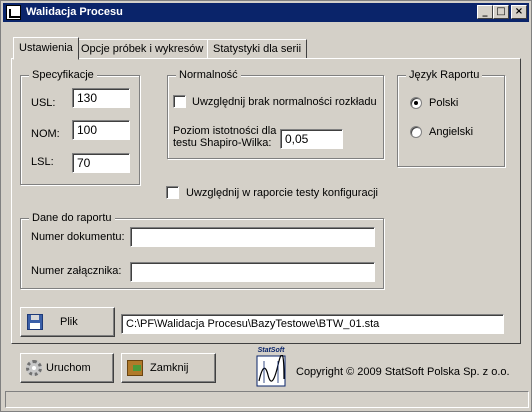 The image size is (532, 412). Describe the element at coordinates (252, 237) in the screenshot. I see `numer-dokumentu-input` at that location.